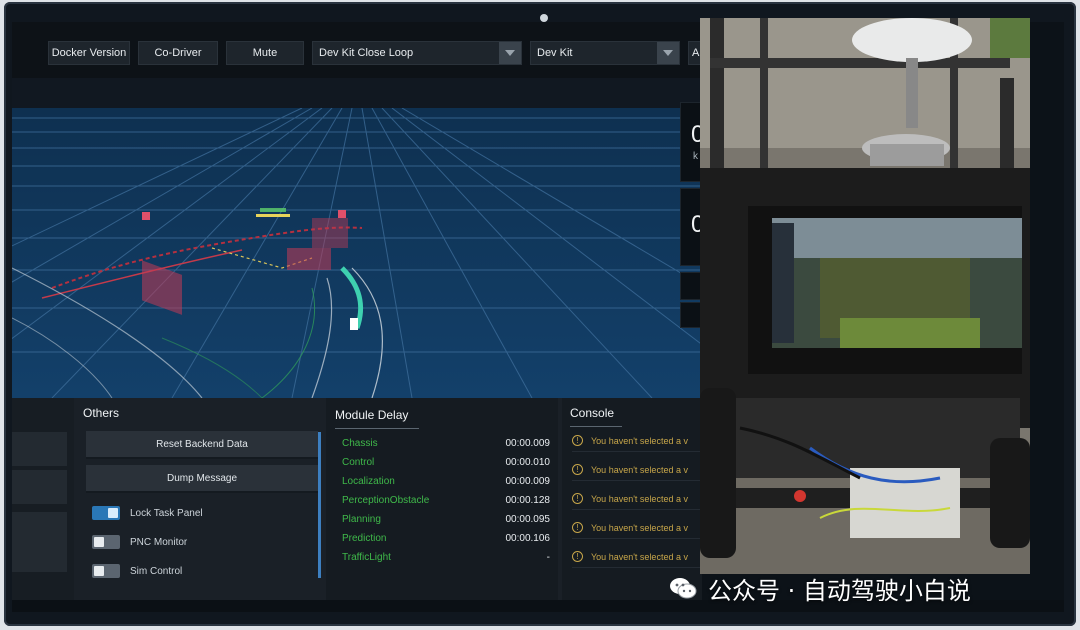  Describe the element at coordinates (386, 500) in the screenshot. I see `delay-module-name: PerceptionObstacle` at that location.